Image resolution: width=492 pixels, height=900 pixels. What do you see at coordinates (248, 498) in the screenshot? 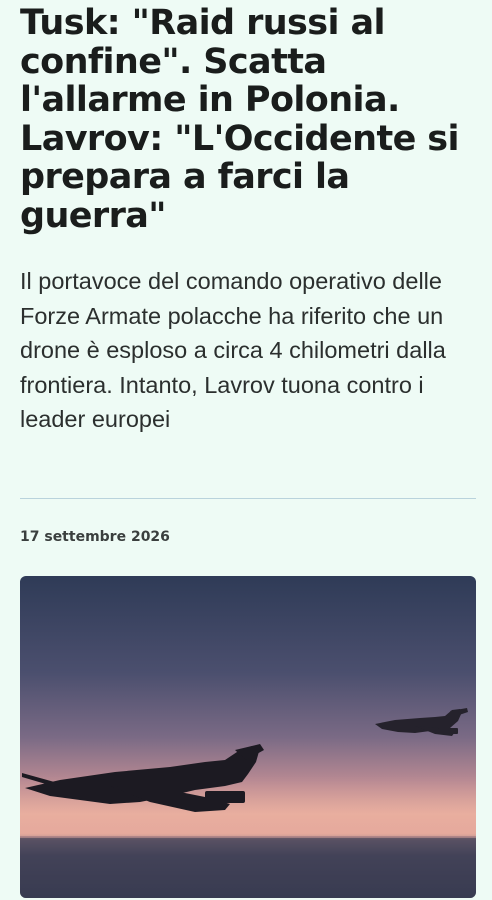
I see `divider` at bounding box center [248, 498].